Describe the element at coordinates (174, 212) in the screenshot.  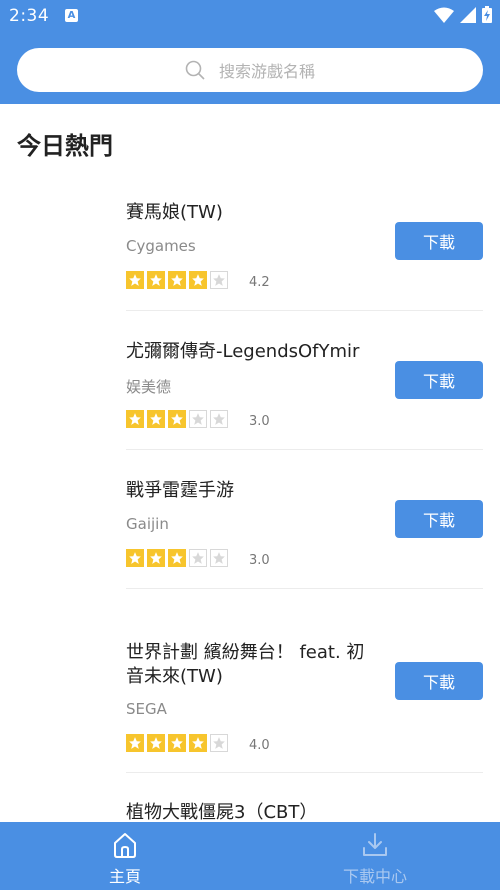
I see `game-name: 賽馬娘(TW)` at that location.